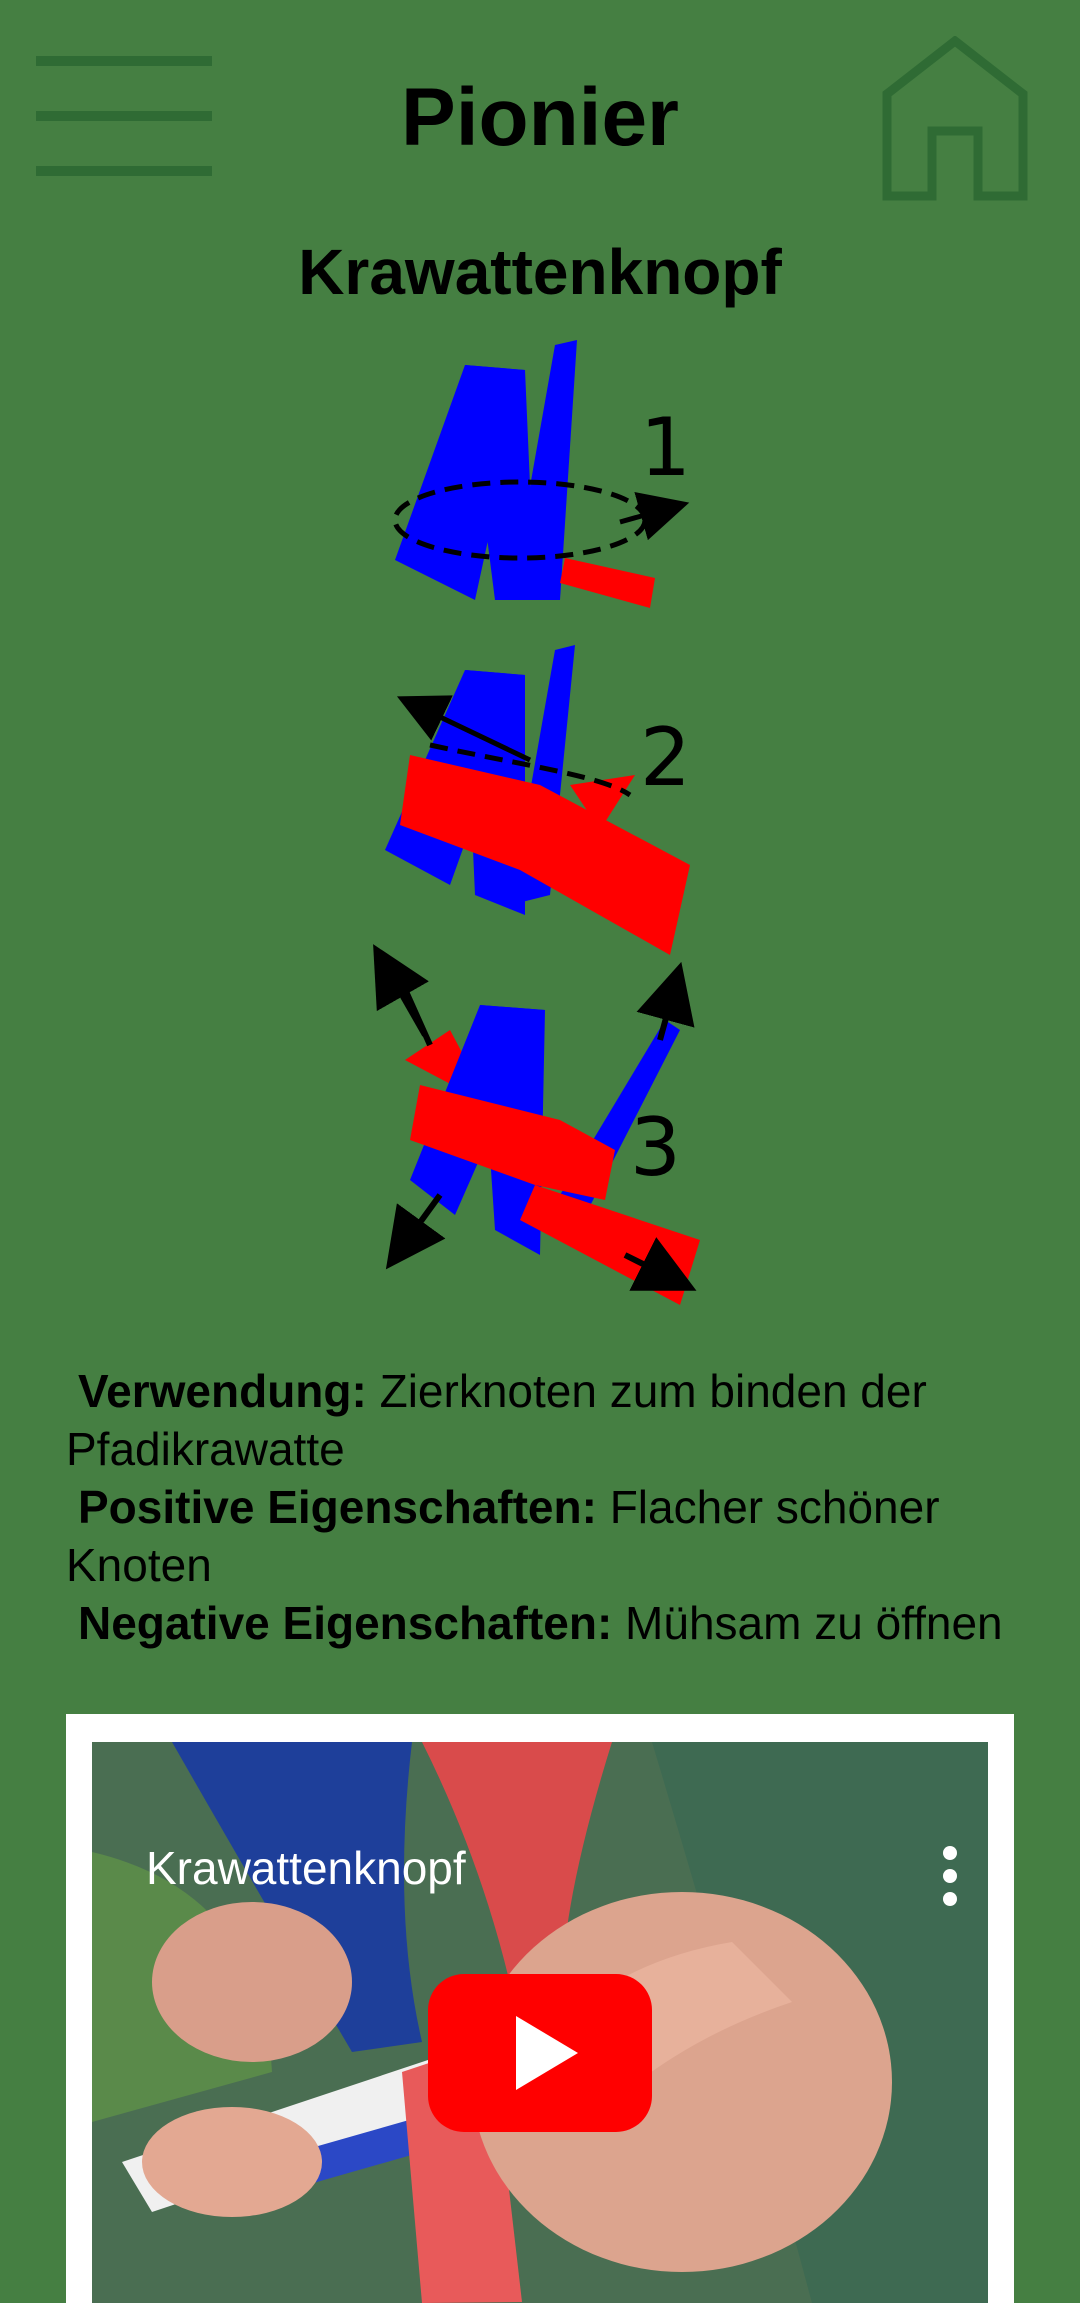  Describe the element at coordinates (540, 2053) in the screenshot. I see `youtube-play-icon` at that location.